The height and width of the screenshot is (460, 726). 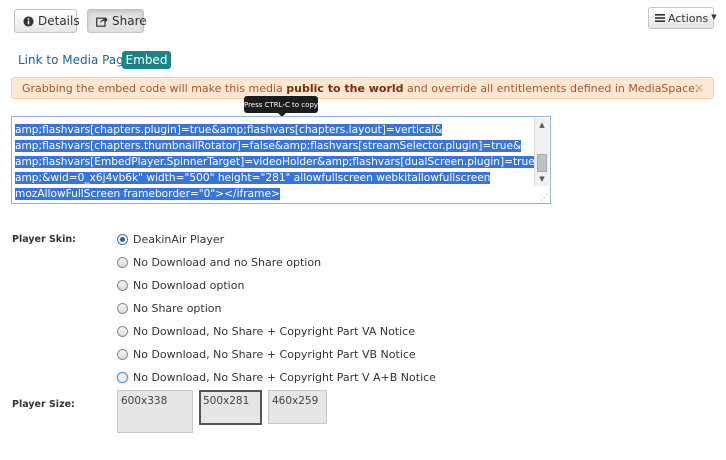 What do you see at coordinates (660, 18) in the screenshot?
I see `list-icon` at bounding box center [660, 18].